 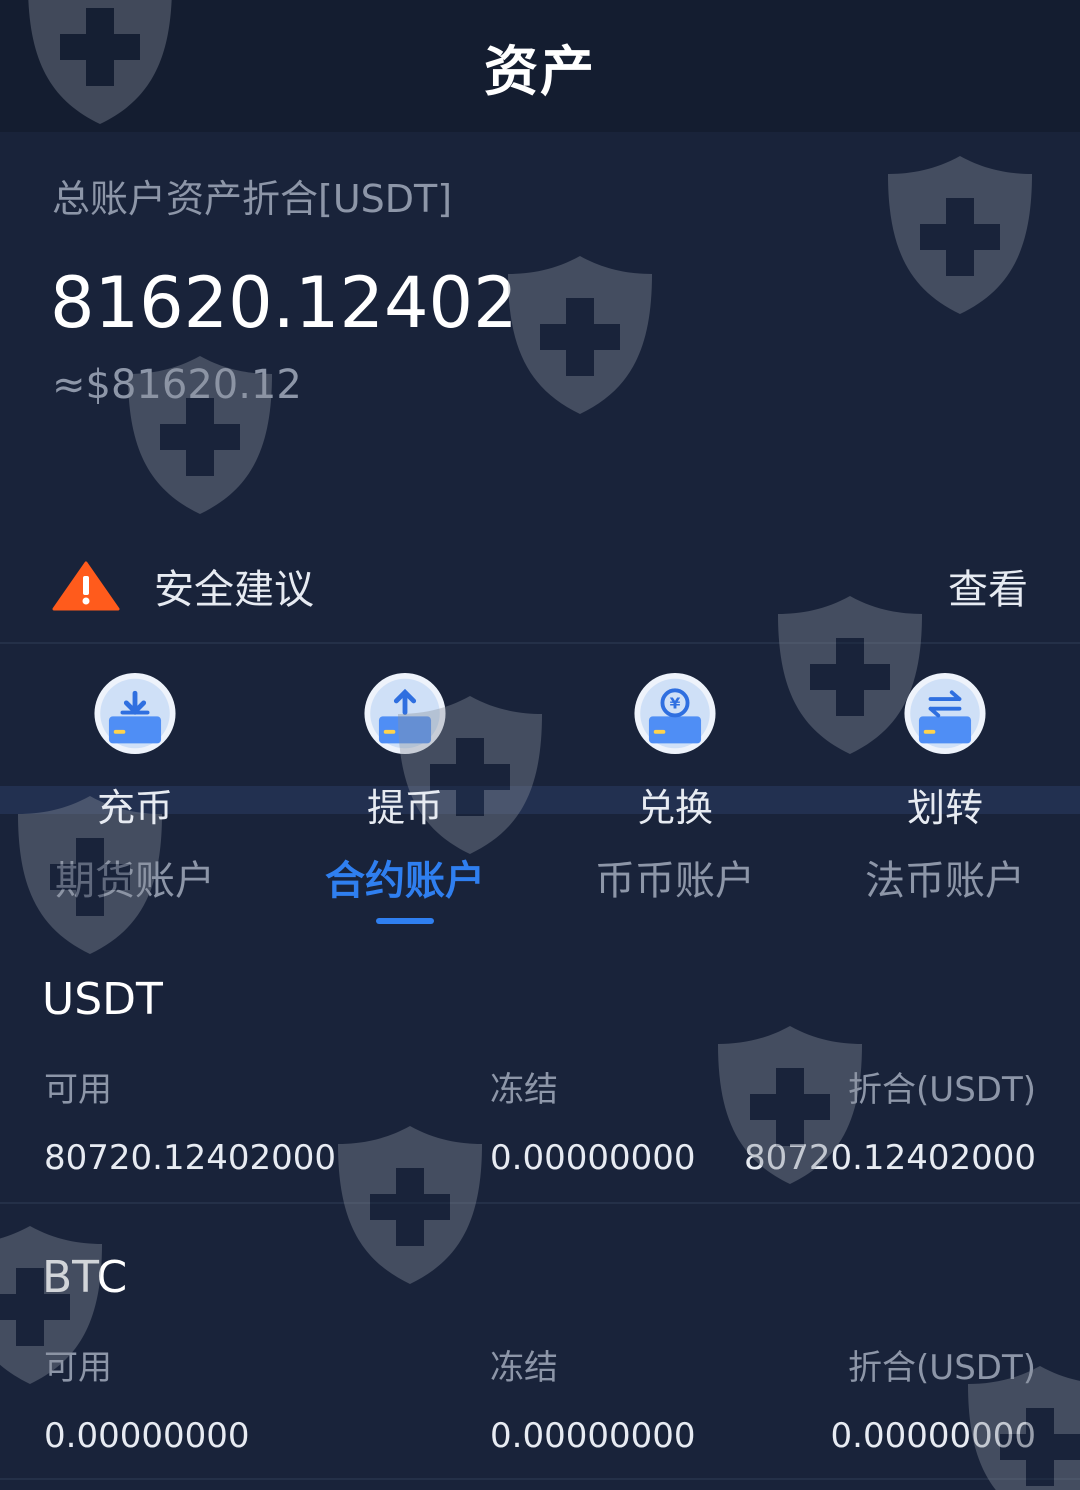 I want to click on available-value: 80720.12402000, so click(x=190, y=1158).